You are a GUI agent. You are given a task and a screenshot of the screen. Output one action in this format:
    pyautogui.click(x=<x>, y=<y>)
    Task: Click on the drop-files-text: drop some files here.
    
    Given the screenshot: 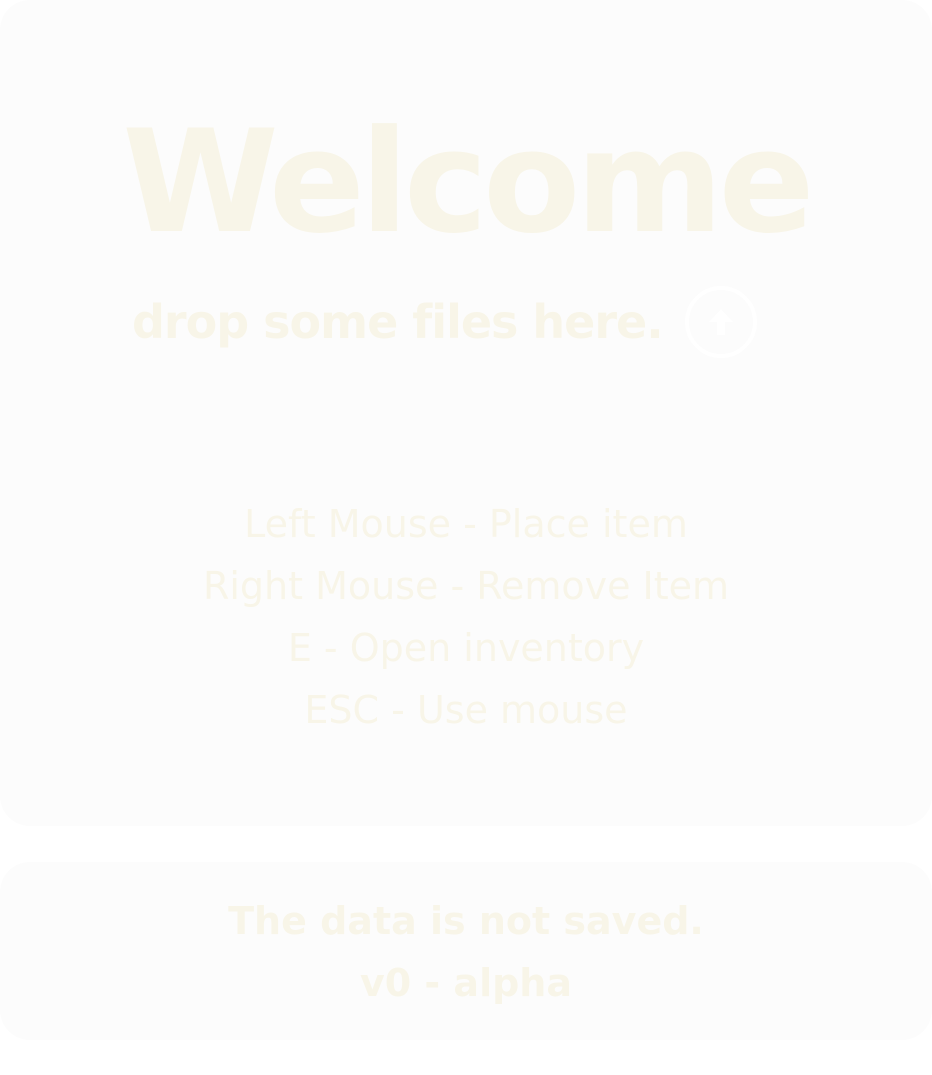 What is the action you would take?
    pyautogui.click(x=398, y=322)
    